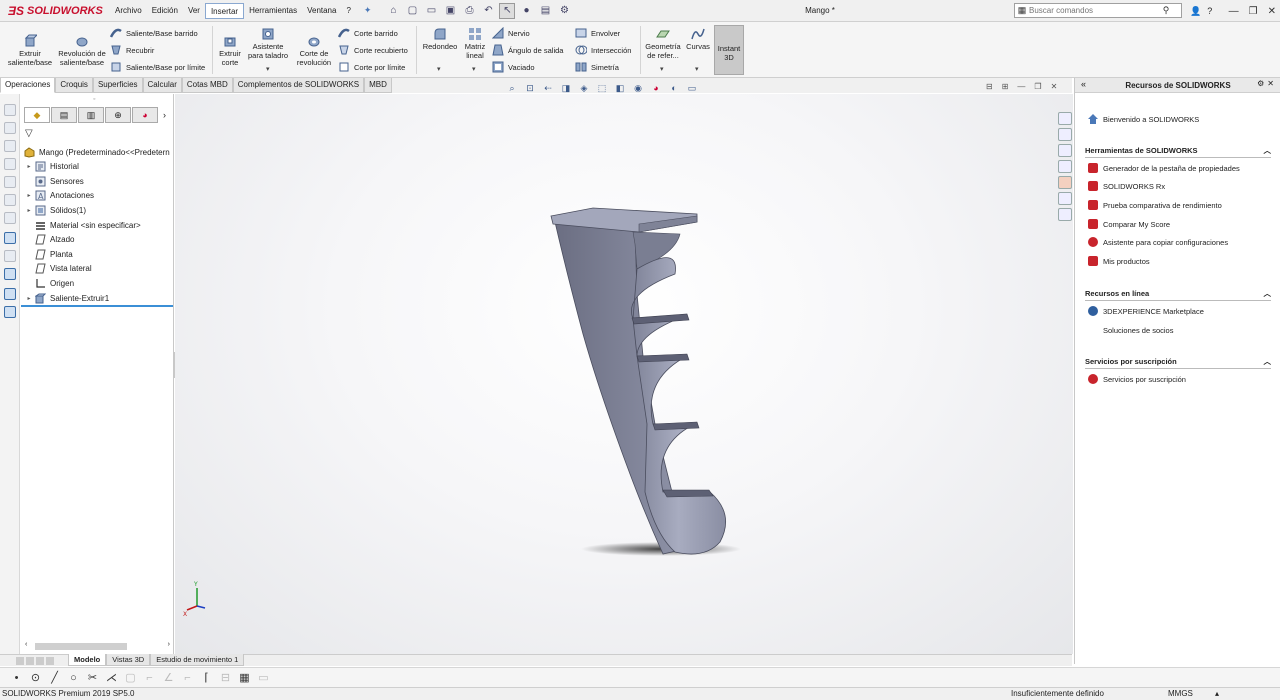  What do you see at coordinates (1217, 694) in the screenshot?
I see `units-dropdown-icon: ▴` at bounding box center [1217, 694].